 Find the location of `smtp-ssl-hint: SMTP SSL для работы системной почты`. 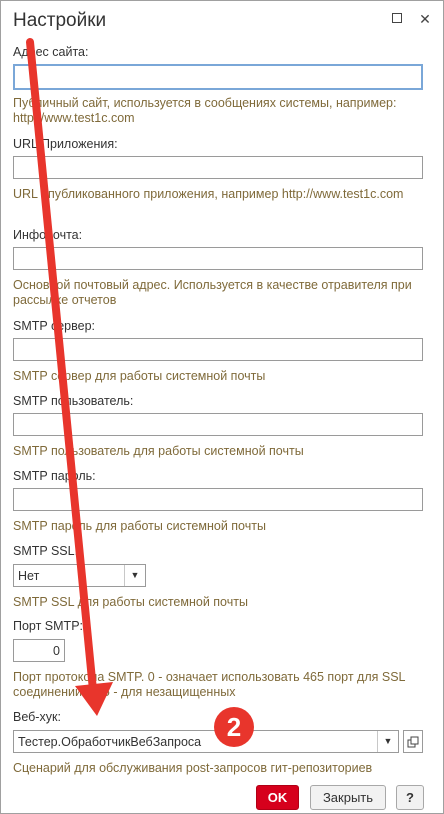

smtp-ssl-hint: SMTP SSL для работы системной почты is located at coordinates (130, 602).